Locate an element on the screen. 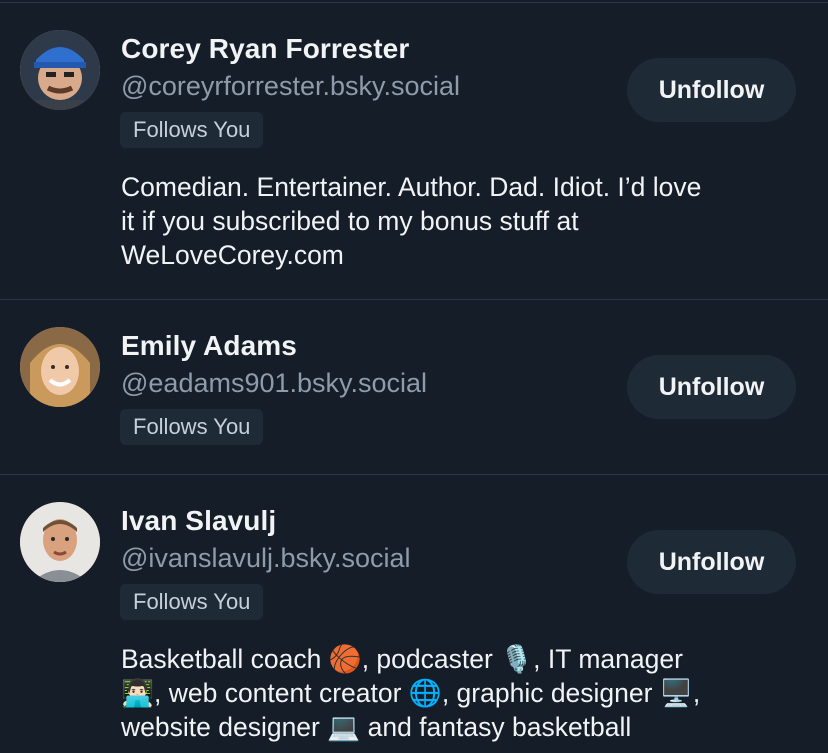 The image size is (828, 753). display-name: Corey Ryan Forrester is located at coordinates (265, 49).